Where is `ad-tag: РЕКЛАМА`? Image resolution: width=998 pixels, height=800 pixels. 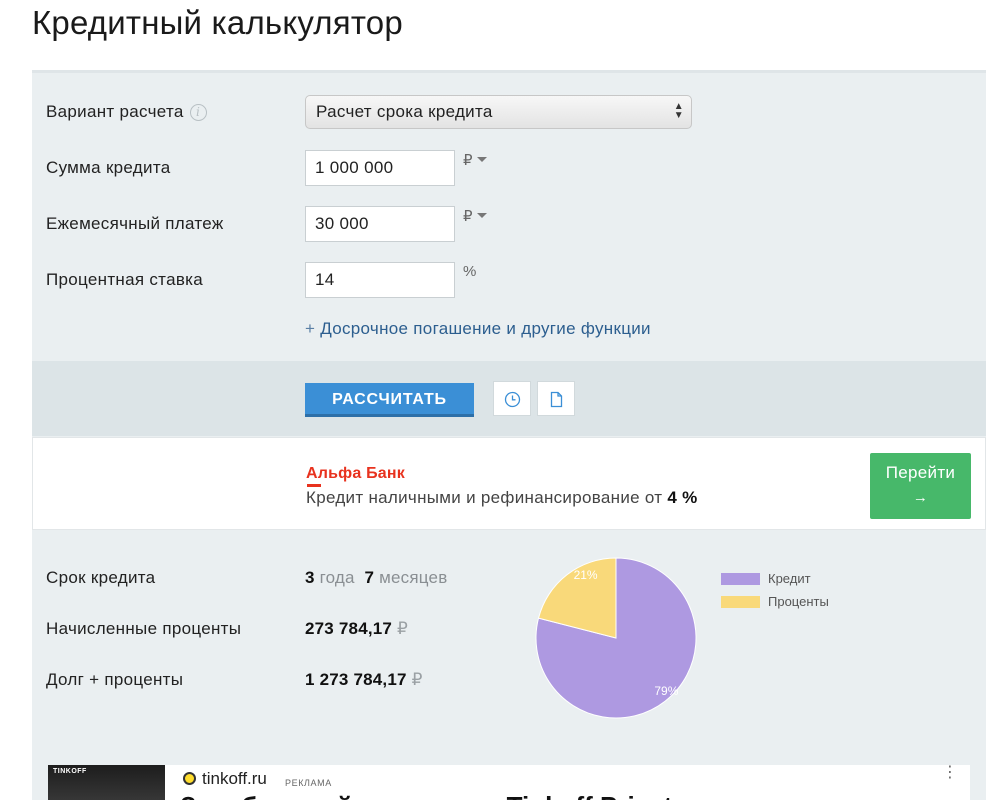 ad-tag: РЕКЛАМА is located at coordinates (308, 783).